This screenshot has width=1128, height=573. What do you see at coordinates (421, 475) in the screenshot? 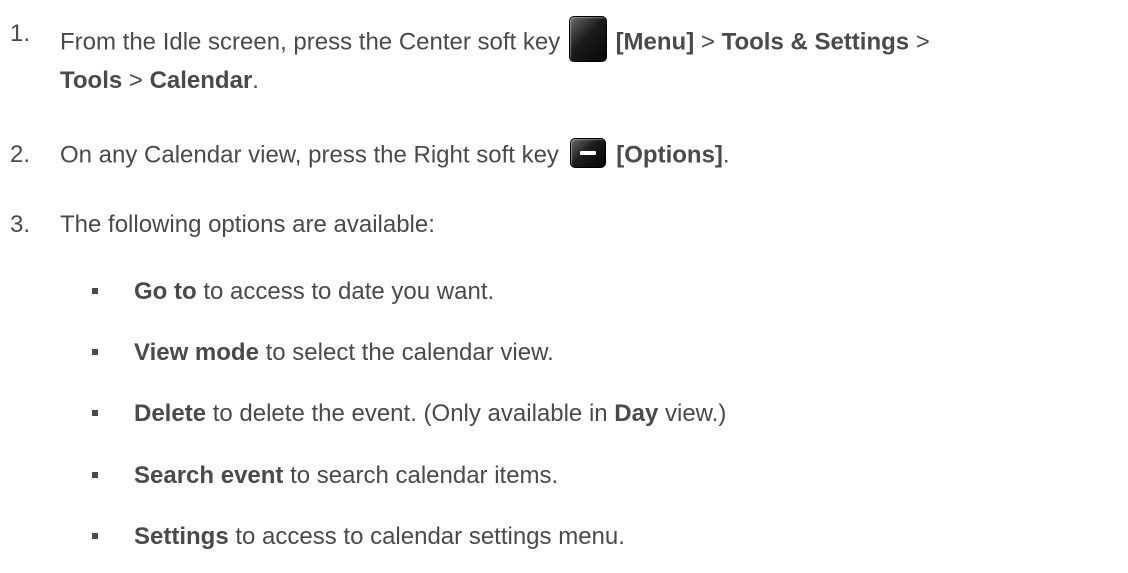
I see `option-description: to search calendar items.` at bounding box center [421, 475].